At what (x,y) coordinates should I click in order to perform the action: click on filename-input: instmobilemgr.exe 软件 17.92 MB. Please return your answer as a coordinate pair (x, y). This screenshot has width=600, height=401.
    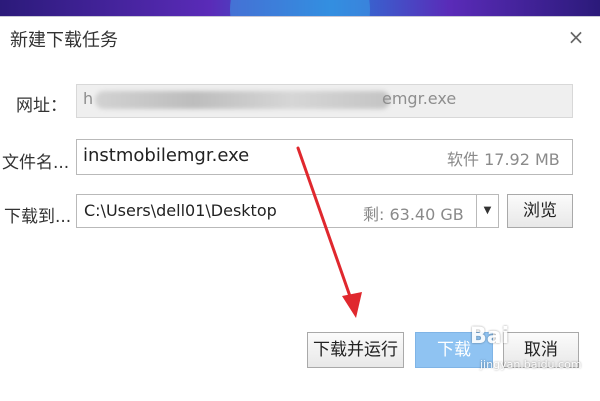
    Looking at the image, I should click on (324, 157).